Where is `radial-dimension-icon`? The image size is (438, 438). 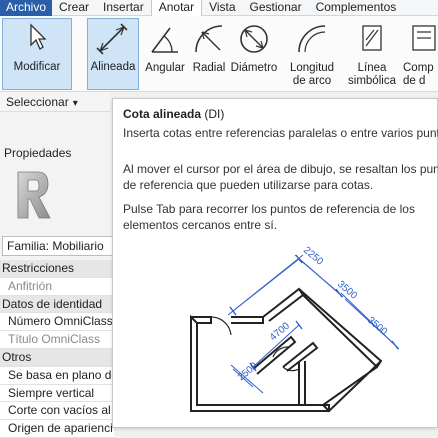 radial-dimension-icon is located at coordinates (209, 41).